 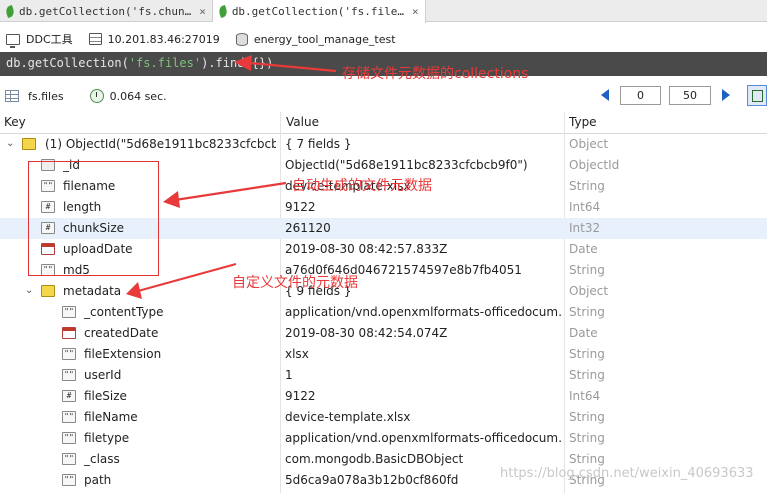 What do you see at coordinates (230, 191) in the screenshot?
I see `annotation-arrow-auto` at bounding box center [230, 191].